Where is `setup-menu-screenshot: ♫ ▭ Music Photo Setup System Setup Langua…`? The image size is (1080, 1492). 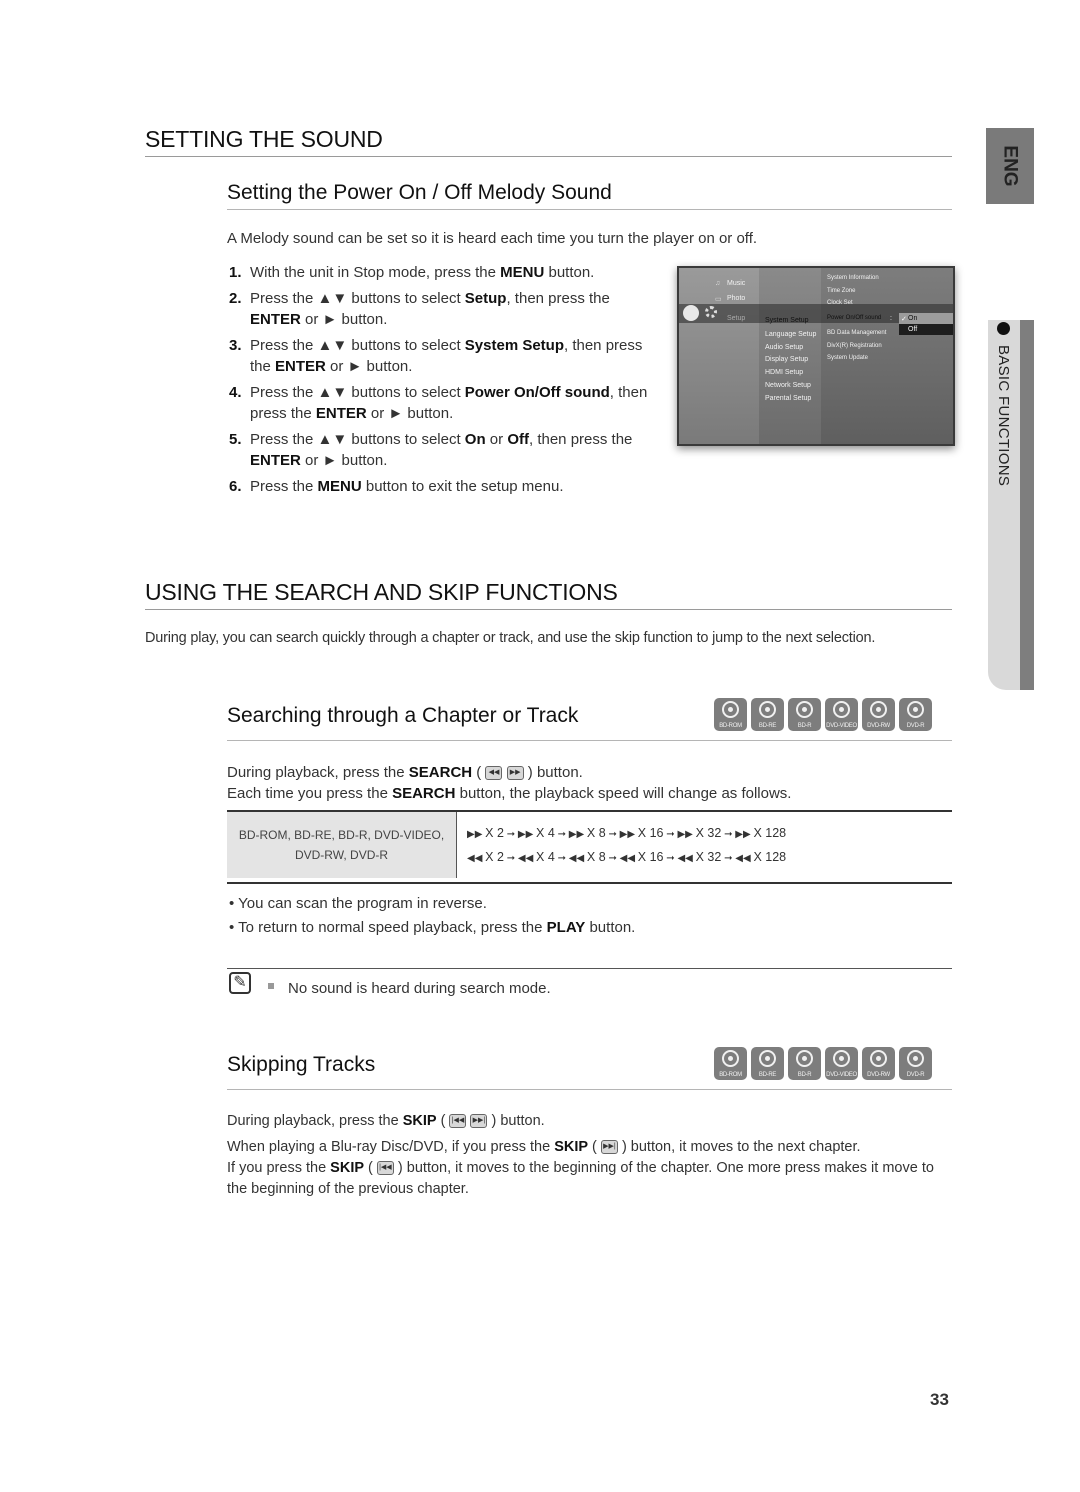
setup-menu-screenshot: ♫ ▭ Music Photo Setup System Setup Langua… is located at coordinates (816, 356).